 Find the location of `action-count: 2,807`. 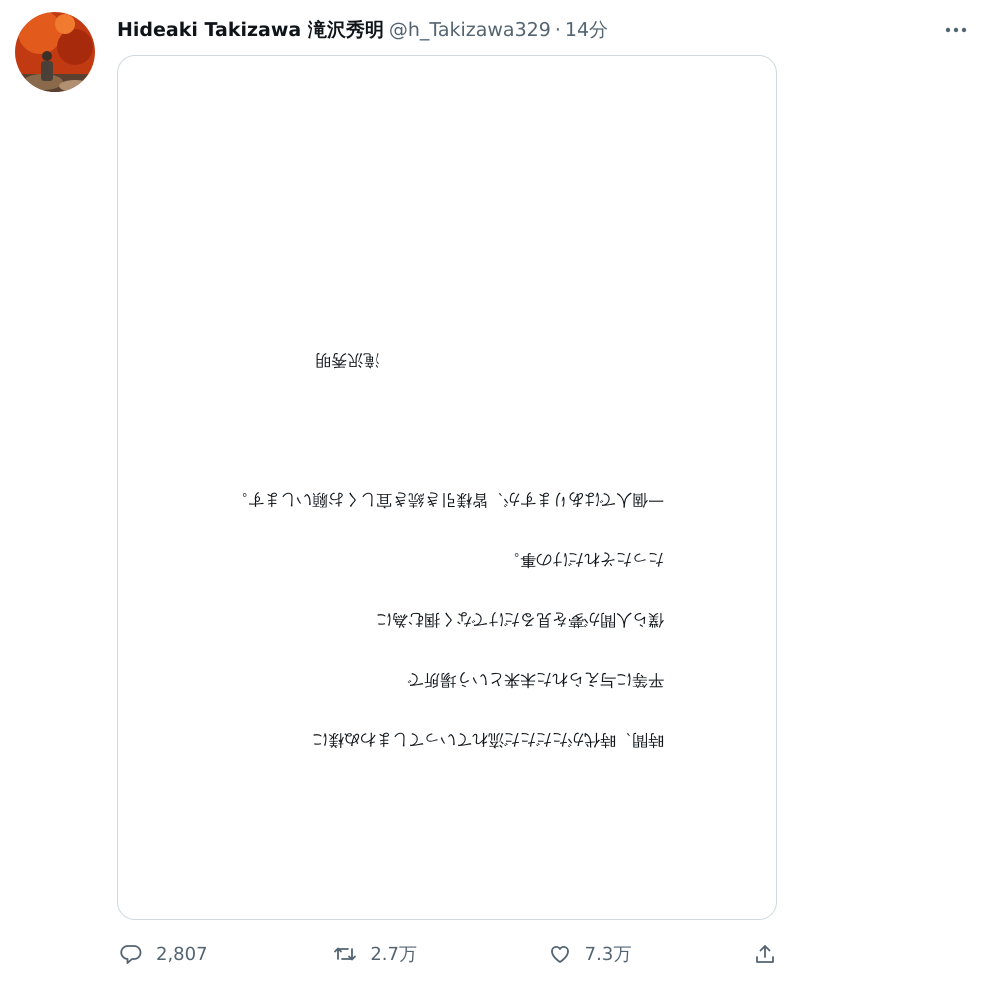

action-count: 2,807 is located at coordinates (182, 954).